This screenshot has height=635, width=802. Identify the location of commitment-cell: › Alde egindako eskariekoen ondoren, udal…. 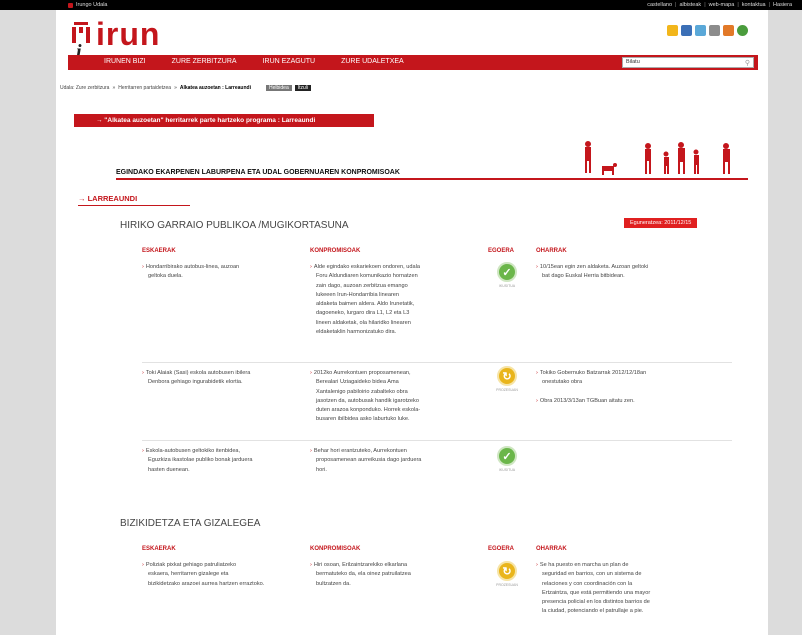
(395, 300).